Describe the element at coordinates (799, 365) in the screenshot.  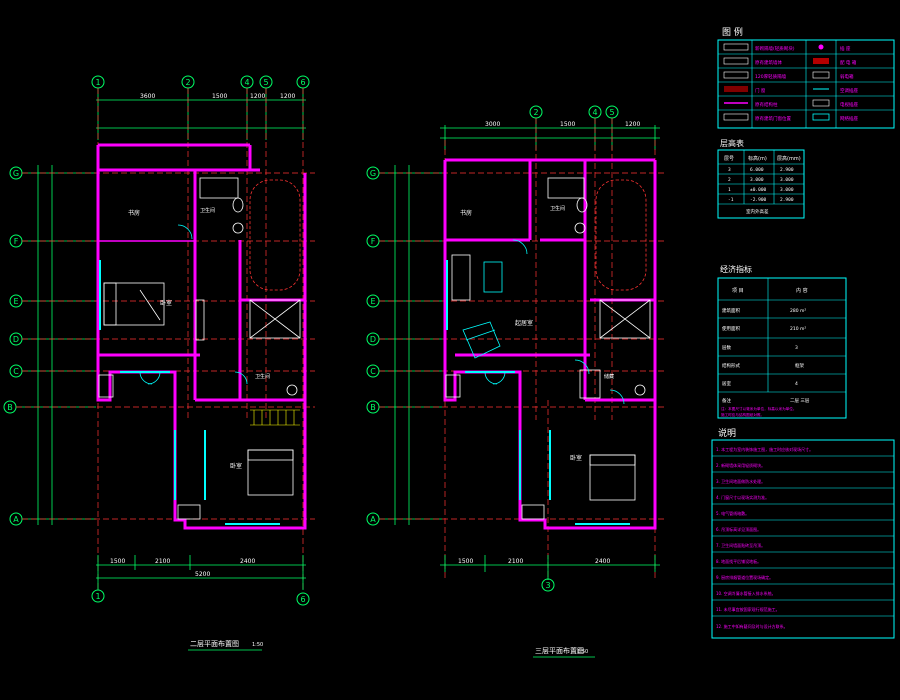
I see `tech-table-cell: 框架` at that location.